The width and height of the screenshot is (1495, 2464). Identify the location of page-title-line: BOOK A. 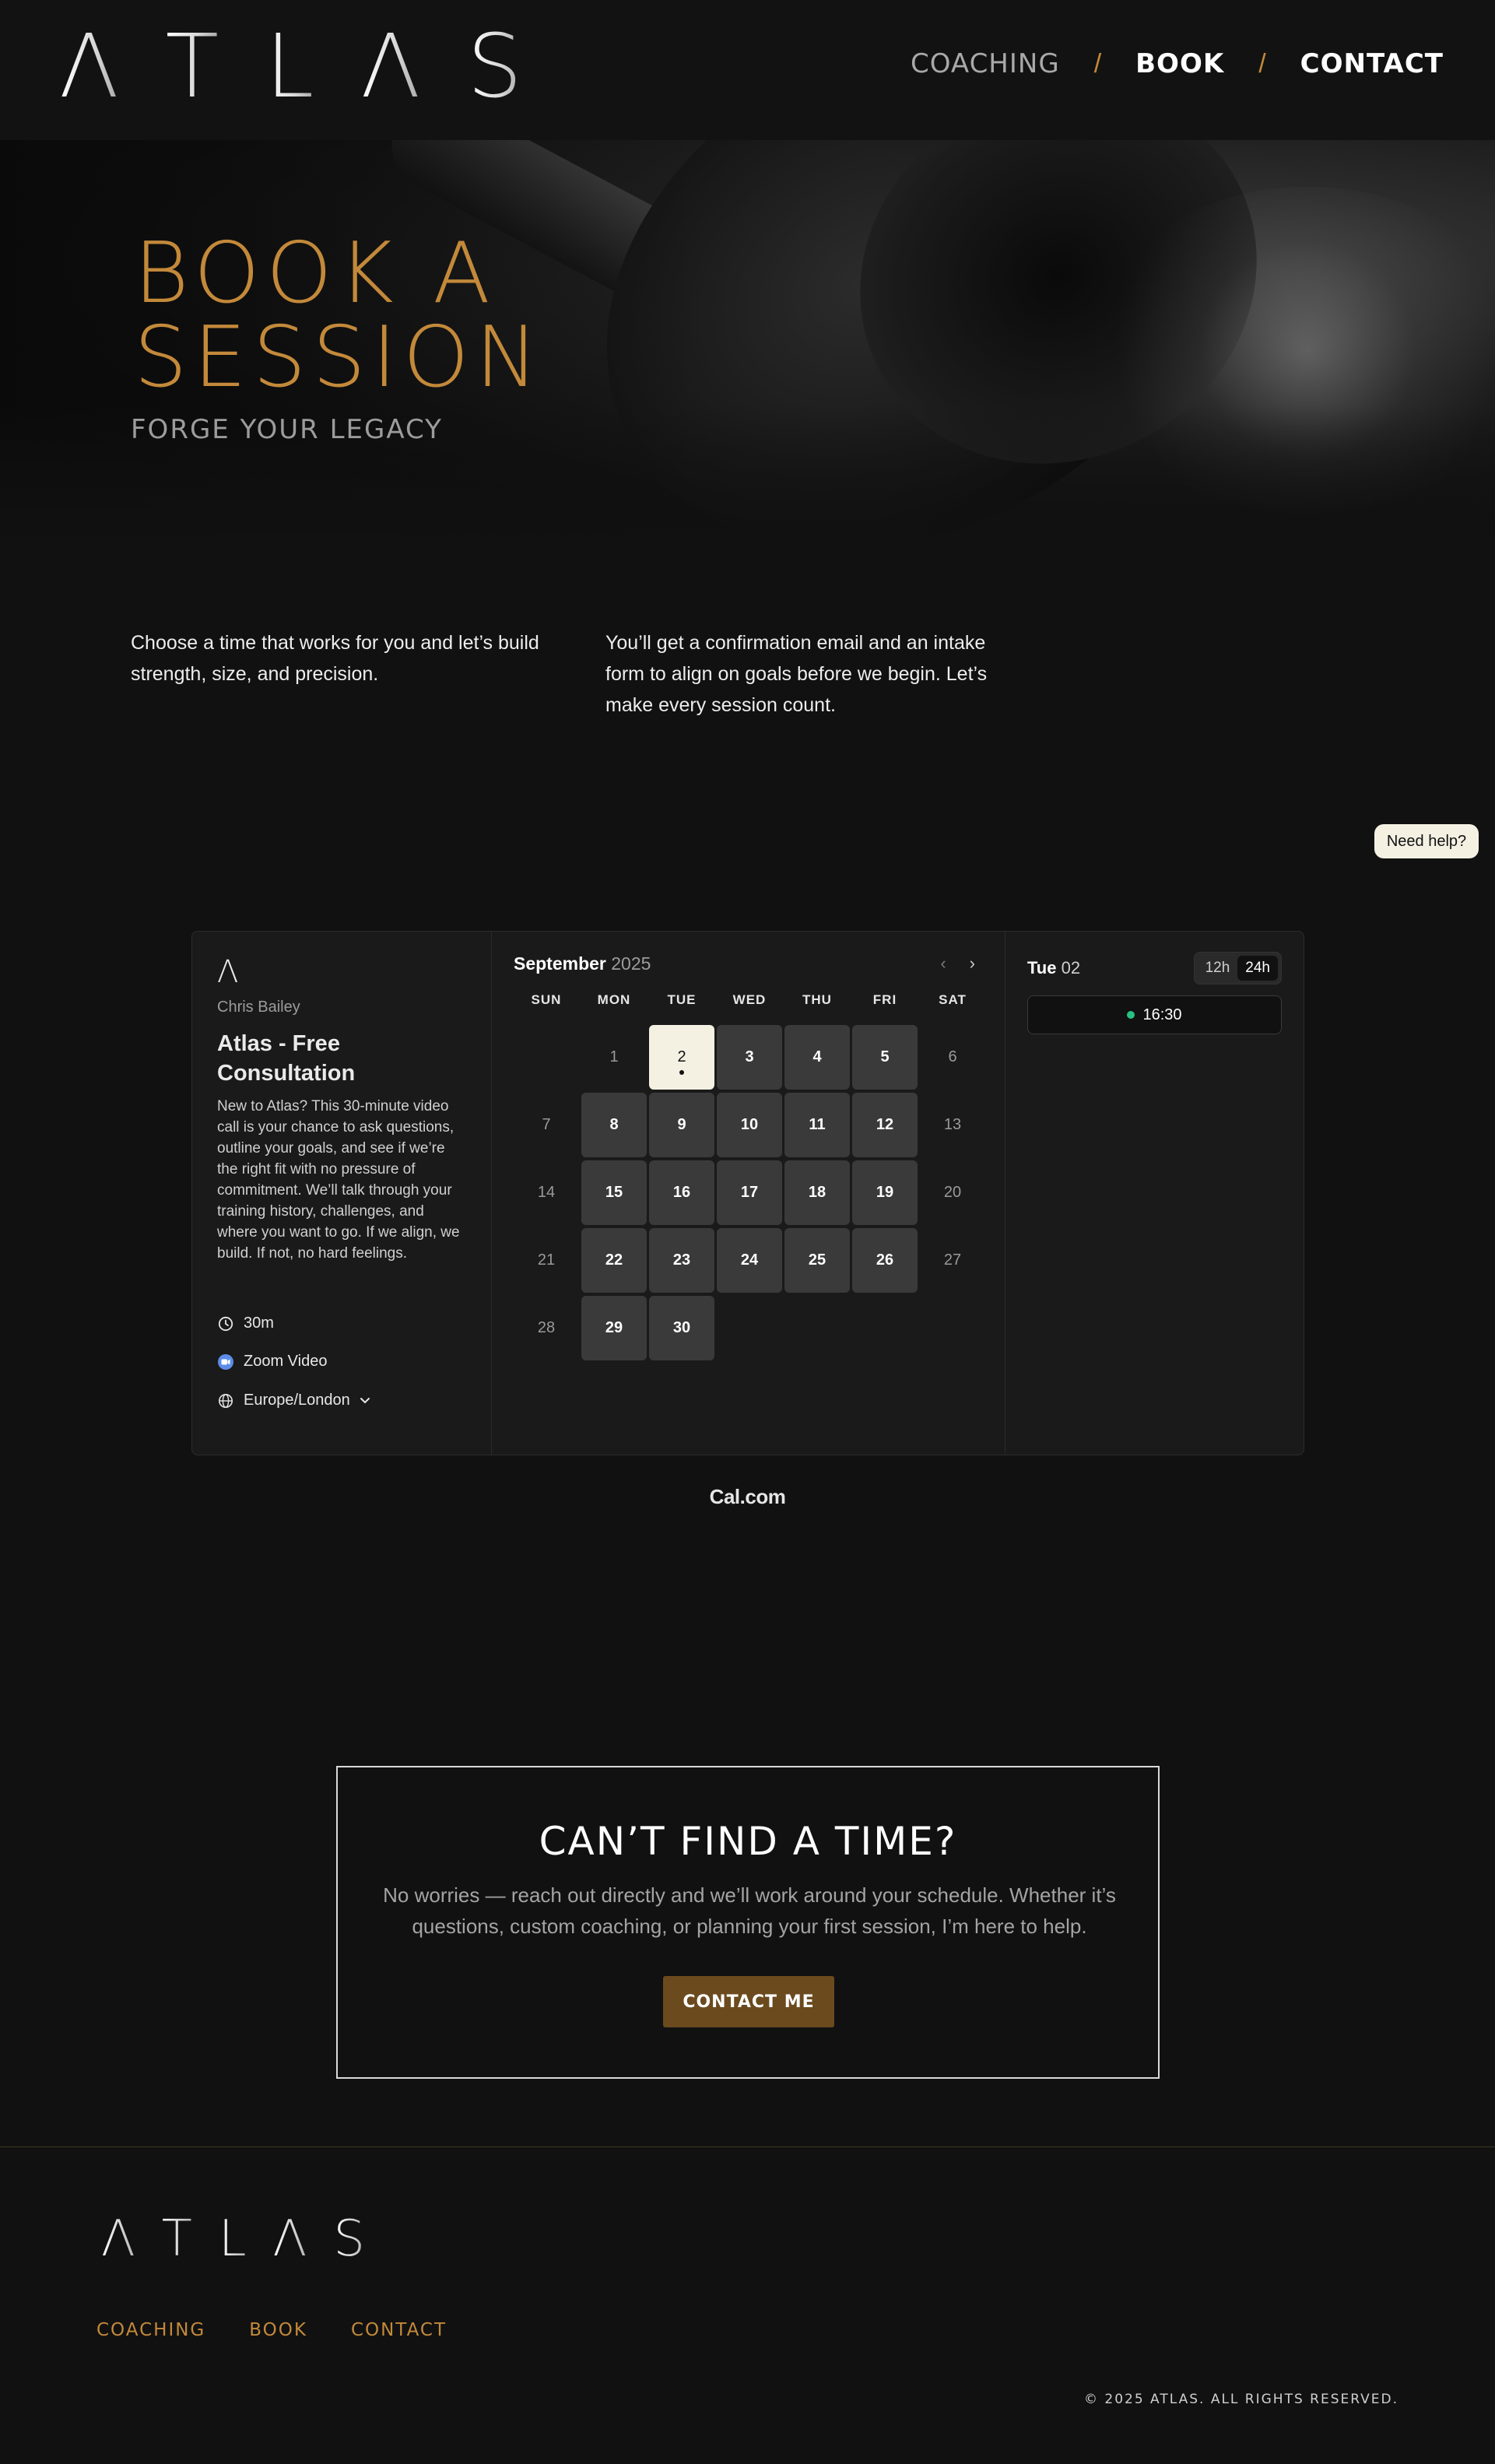
(315, 273).